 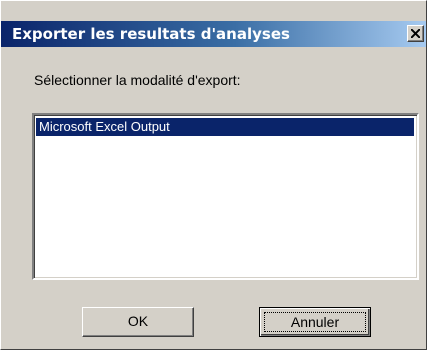 What do you see at coordinates (225, 127) in the screenshot?
I see `list-item-microsoft-excel-output: Microsoft Excel Output` at bounding box center [225, 127].